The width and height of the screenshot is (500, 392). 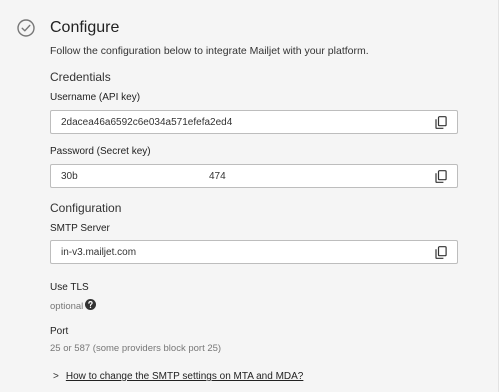 What do you see at coordinates (90, 304) in the screenshot?
I see `question-circle-icon` at bounding box center [90, 304].